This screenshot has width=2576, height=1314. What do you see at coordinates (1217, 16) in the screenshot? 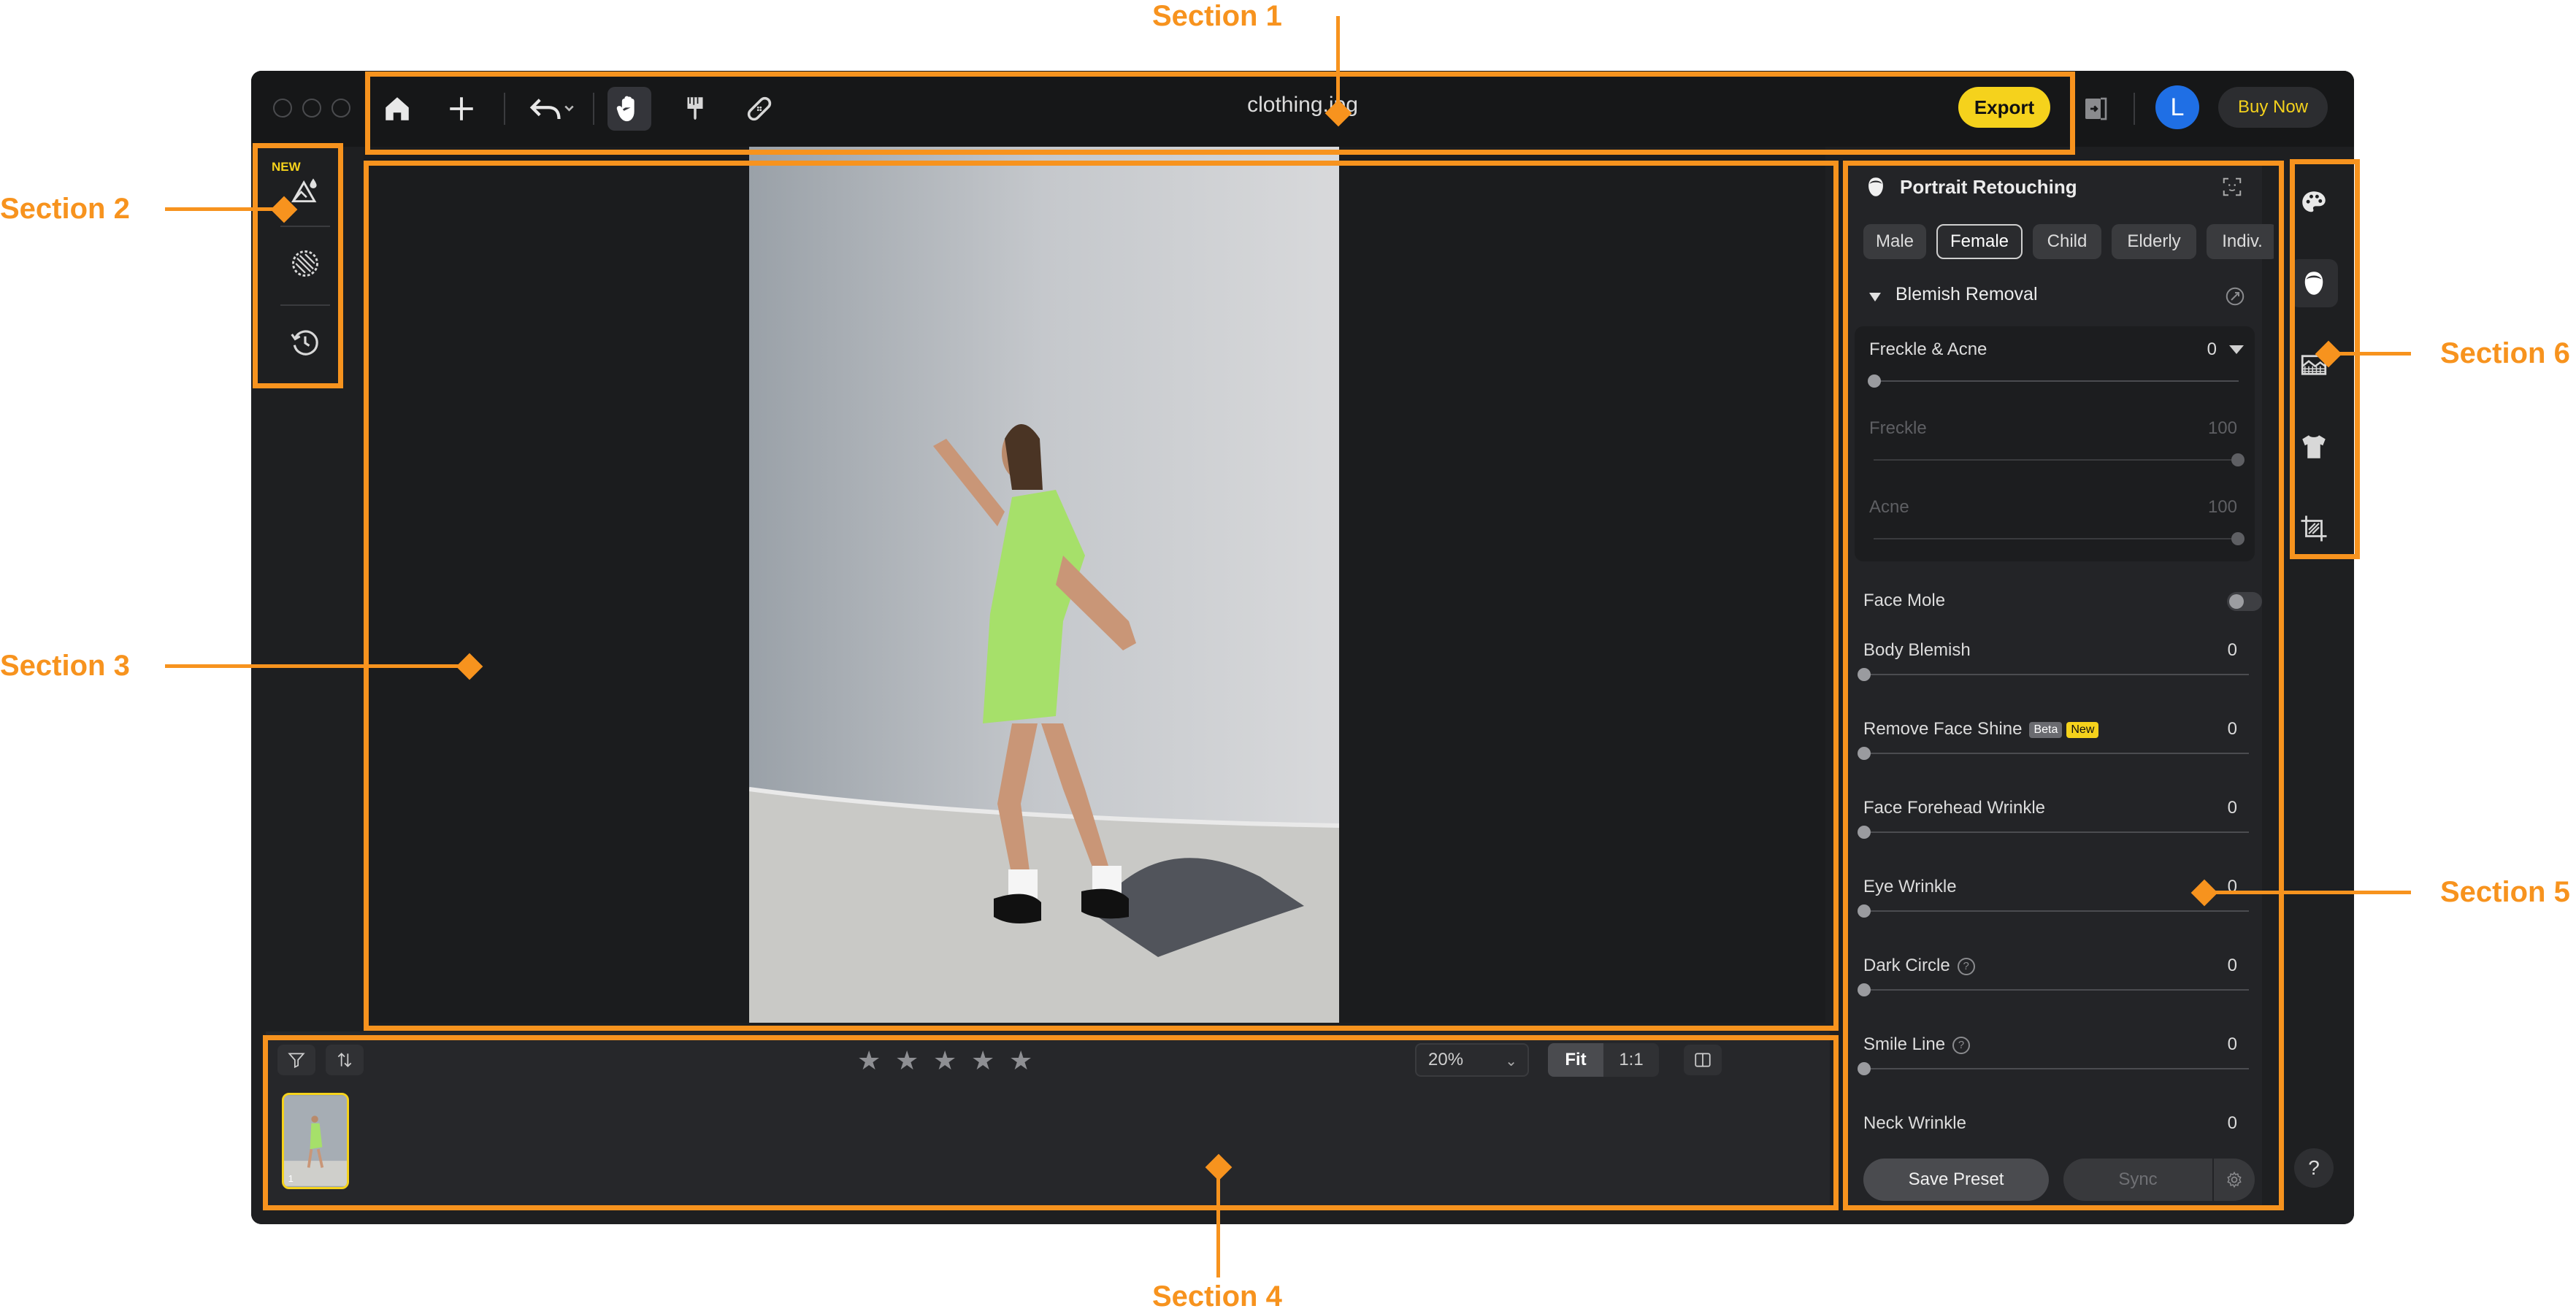
I see `section1-label: Section 1` at bounding box center [1217, 16].